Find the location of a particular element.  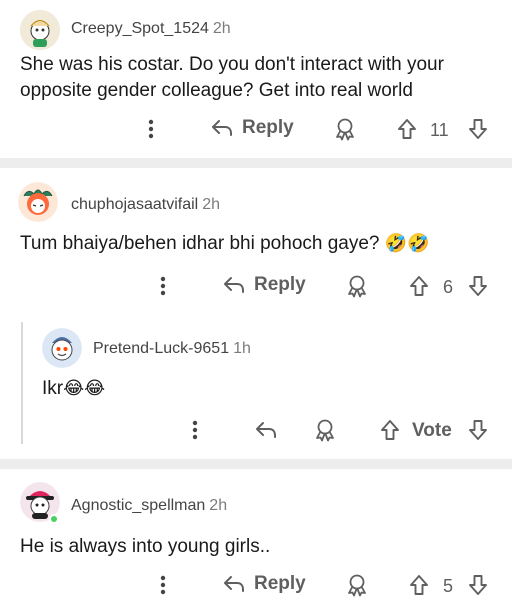

comment-body-emoji: 😂😂 is located at coordinates (84, 388).